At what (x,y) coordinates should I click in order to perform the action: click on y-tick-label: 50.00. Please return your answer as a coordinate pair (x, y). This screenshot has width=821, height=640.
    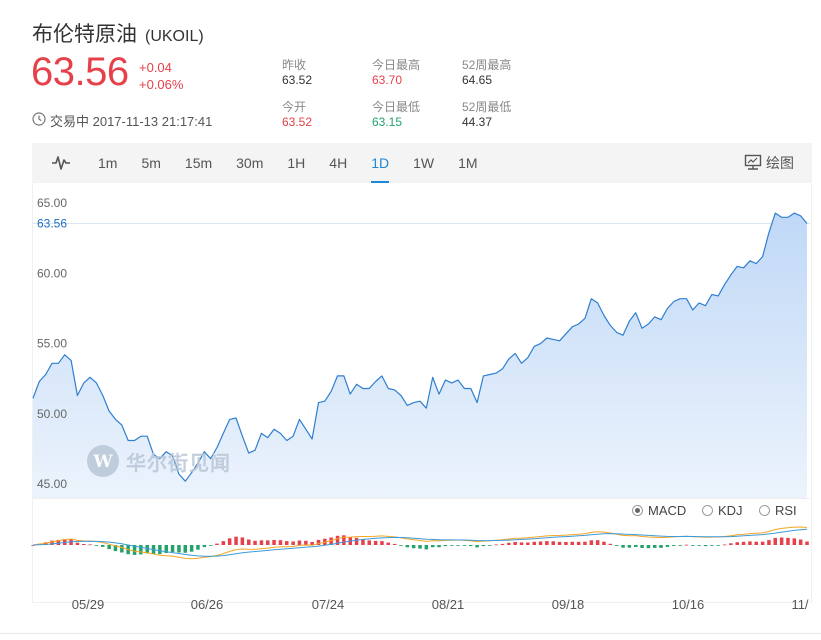
    Looking at the image, I should click on (52, 414).